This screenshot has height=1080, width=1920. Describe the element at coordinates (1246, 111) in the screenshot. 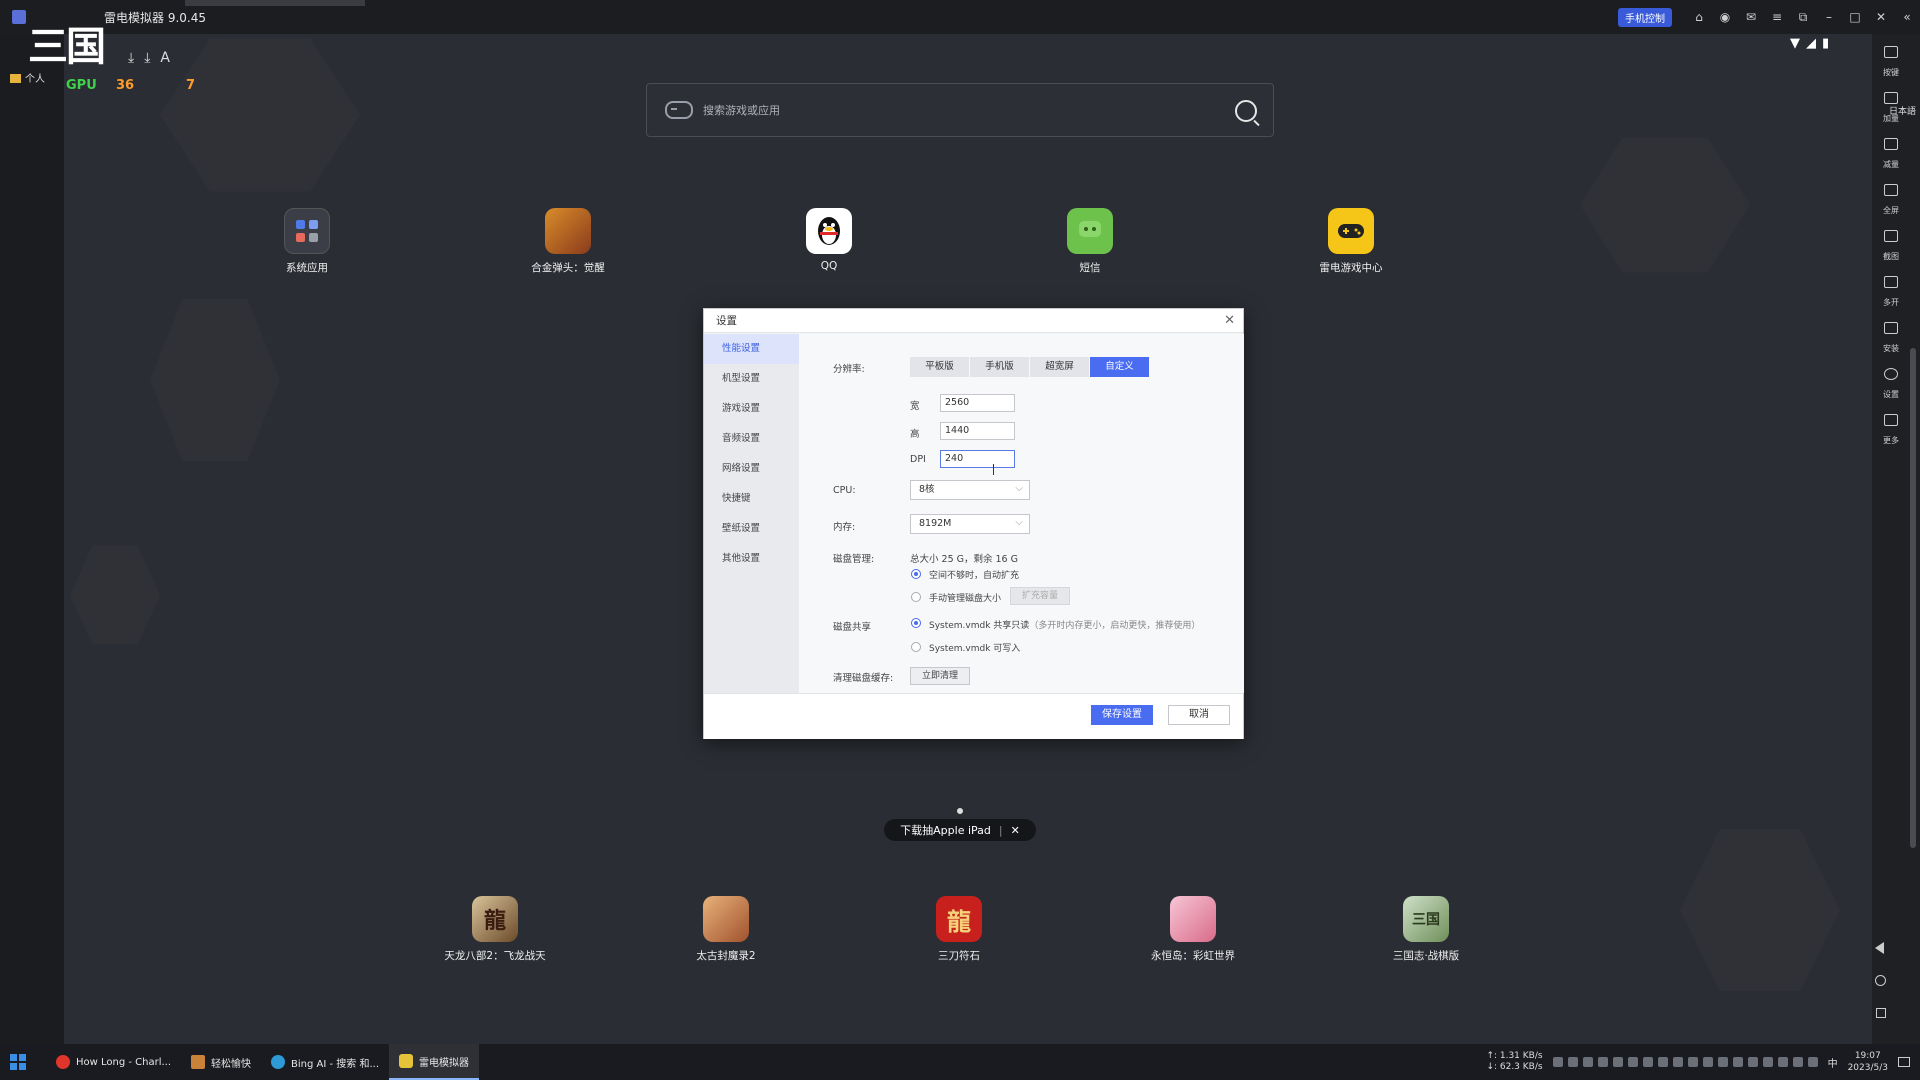

I see `search-icon` at that location.